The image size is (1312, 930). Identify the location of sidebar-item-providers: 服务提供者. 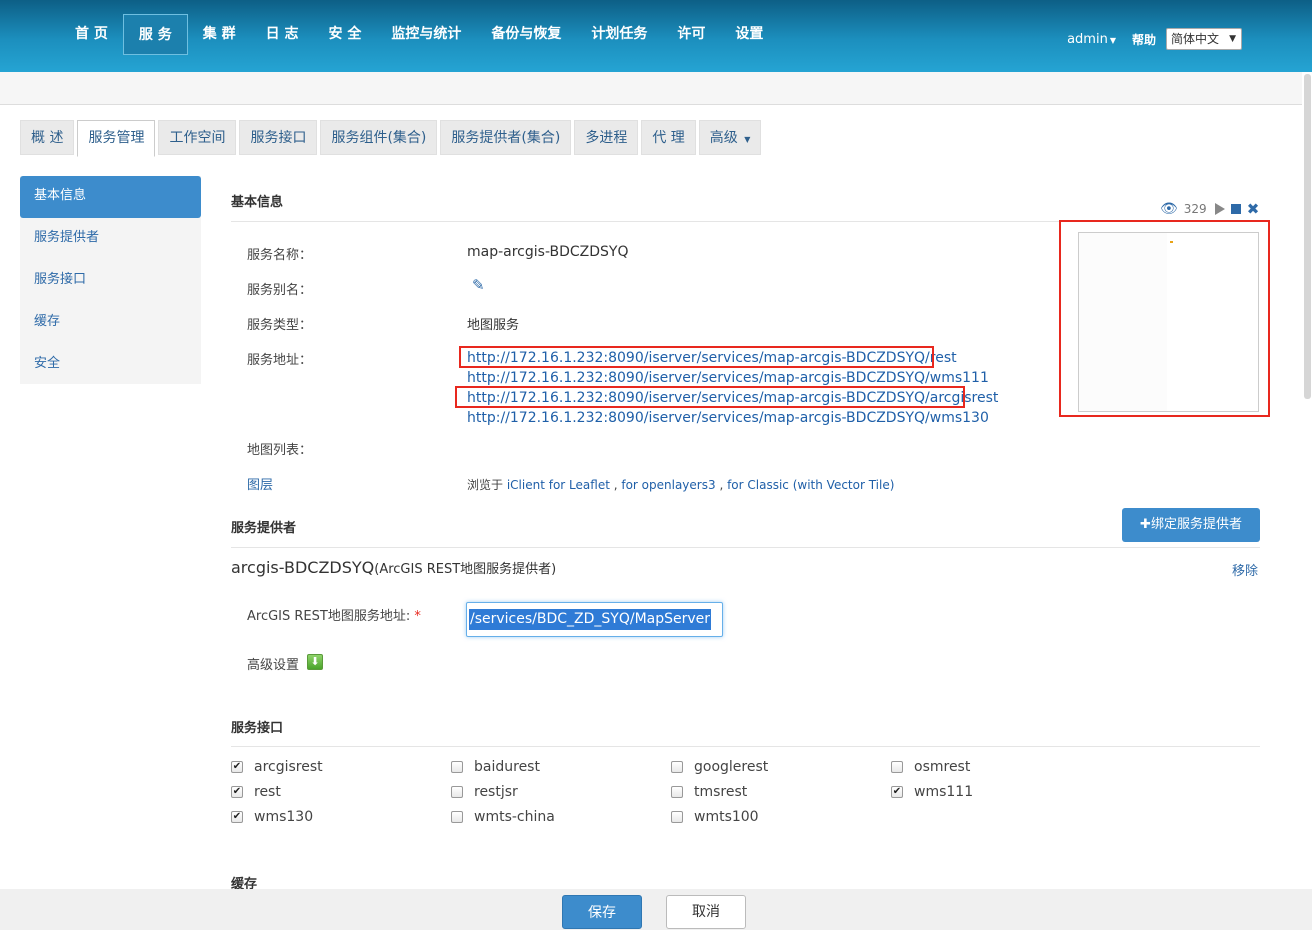
(110, 239).